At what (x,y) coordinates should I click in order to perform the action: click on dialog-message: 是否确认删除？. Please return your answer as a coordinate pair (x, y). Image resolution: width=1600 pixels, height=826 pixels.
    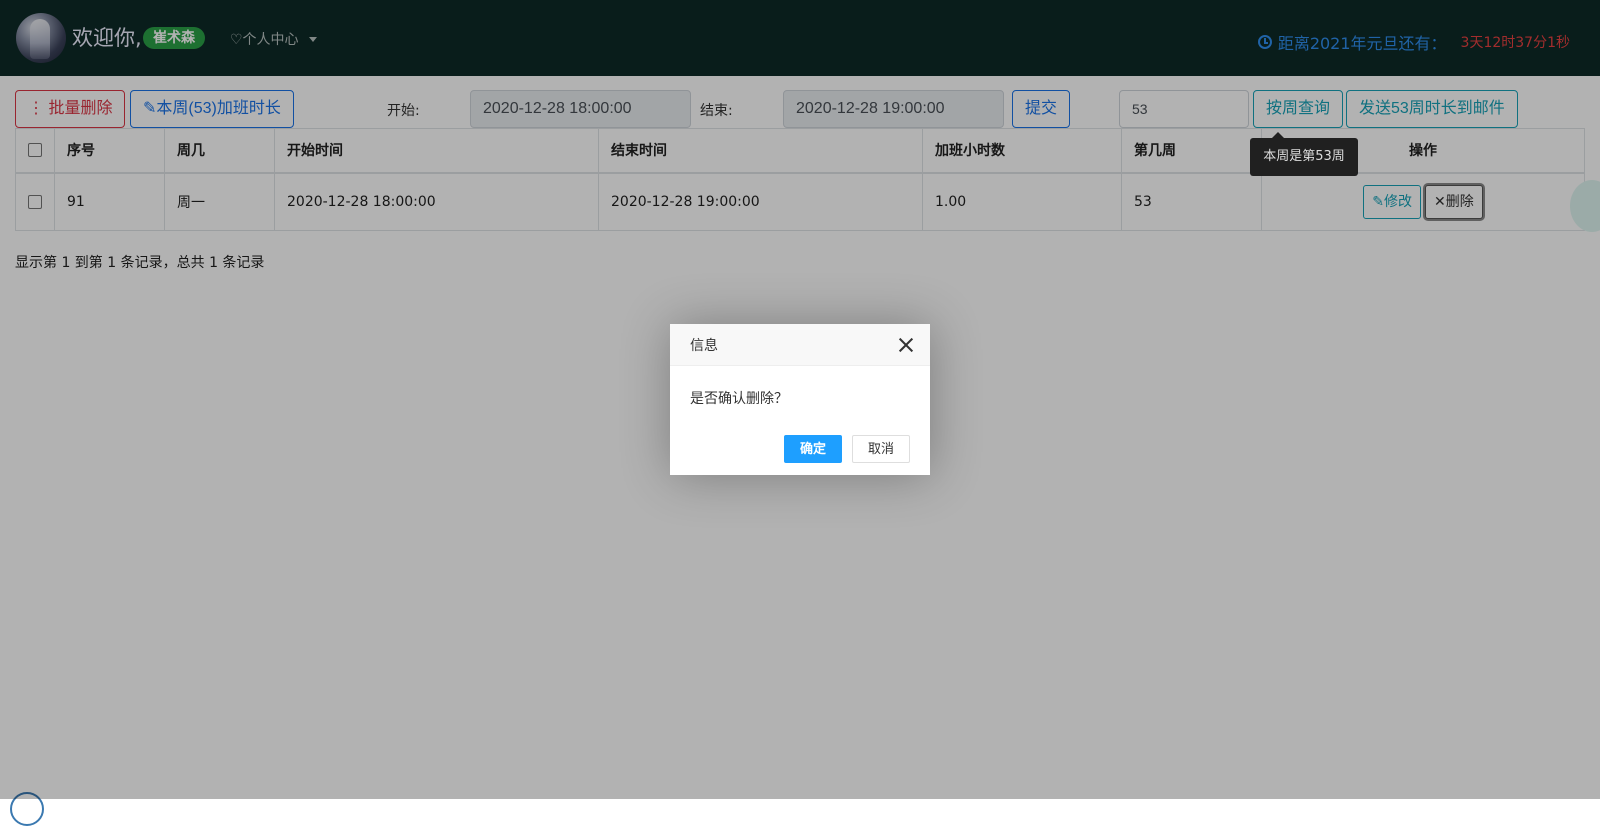
    Looking at the image, I should click on (739, 398).